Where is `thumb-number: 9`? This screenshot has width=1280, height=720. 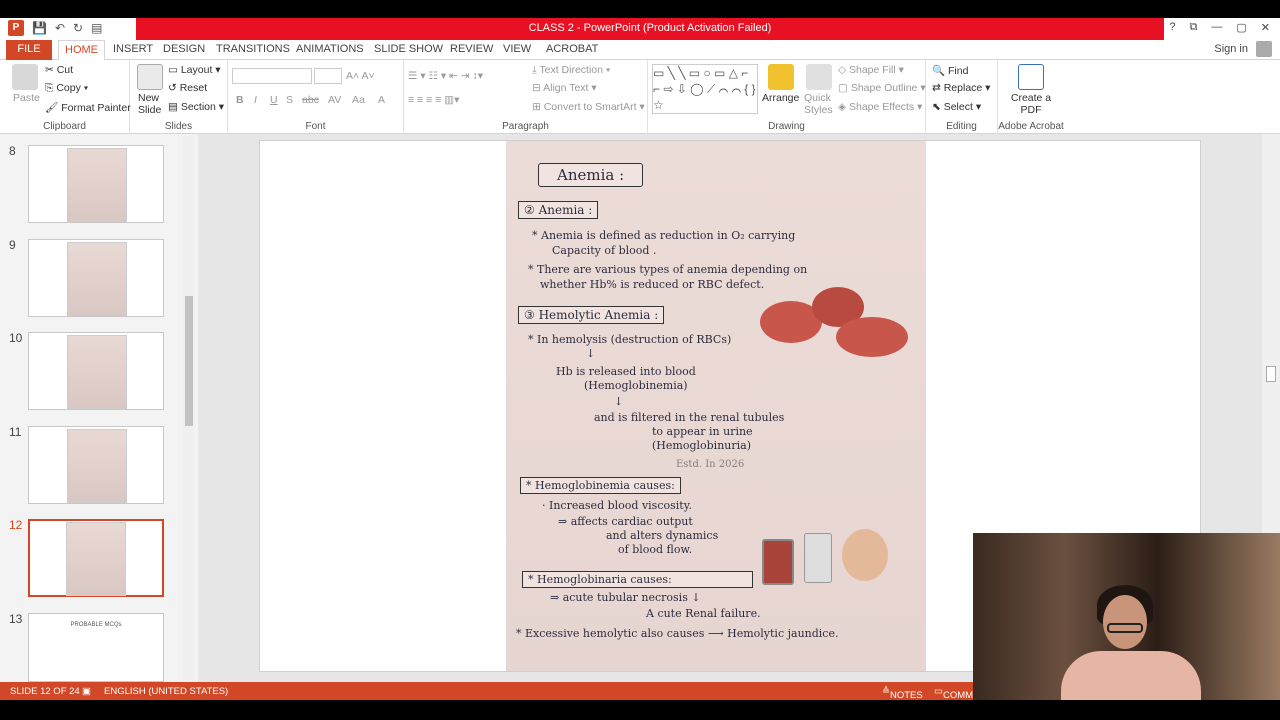 thumb-number: 9 is located at coordinates (12, 245).